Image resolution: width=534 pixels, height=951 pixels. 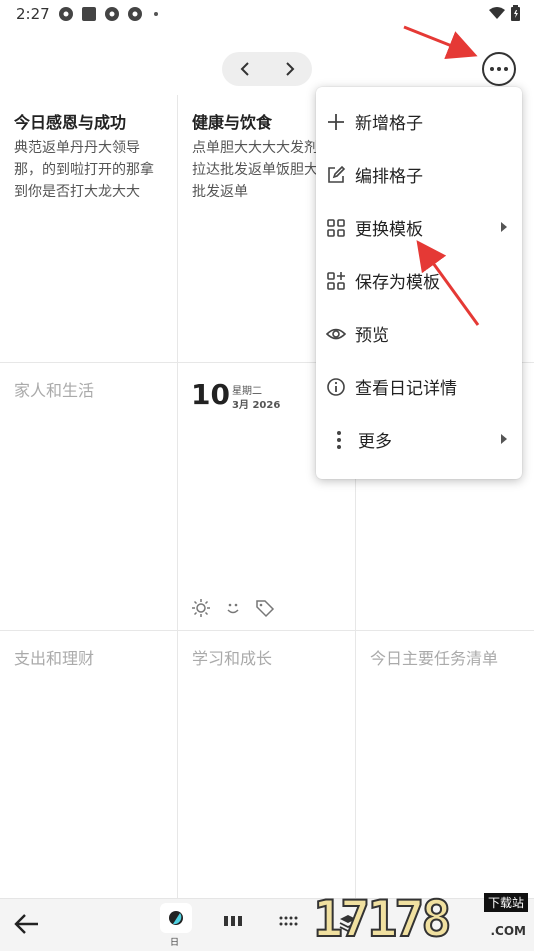 What do you see at coordinates (389, 230) in the screenshot?
I see `menu-item-label: 更换模板` at bounding box center [389, 230].